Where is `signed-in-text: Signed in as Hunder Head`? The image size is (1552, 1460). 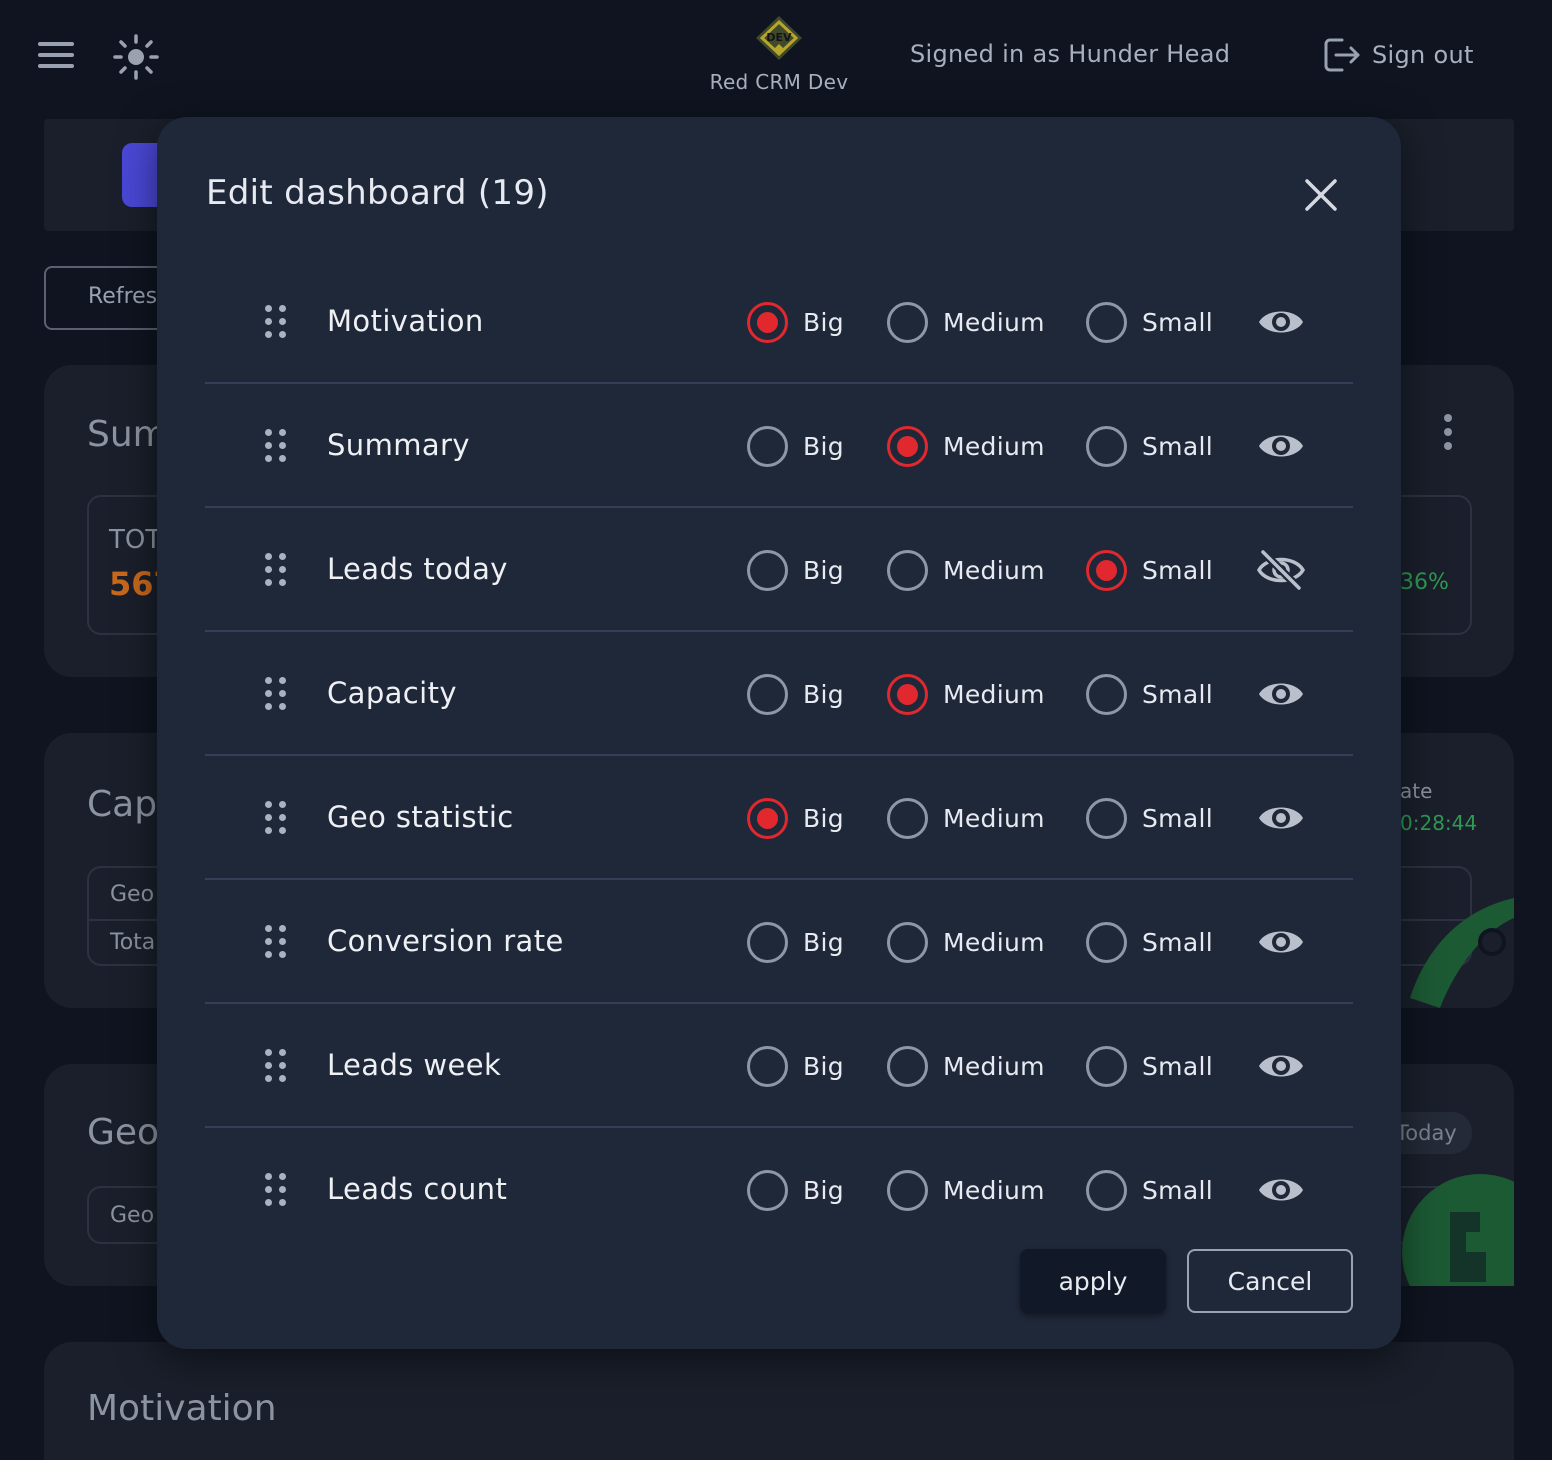 signed-in-text: Signed in as Hunder Head is located at coordinates (1070, 54).